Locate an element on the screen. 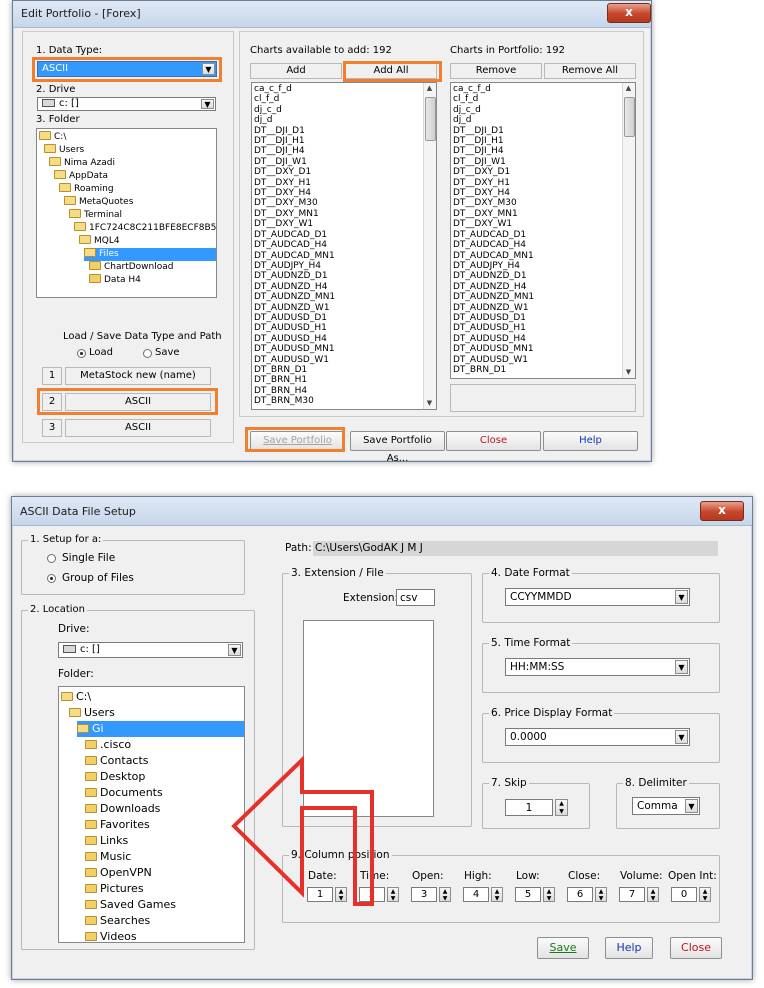 This screenshot has height=988, width=764. chart-list-item: ca_c_f_d is located at coordinates (493, 89).